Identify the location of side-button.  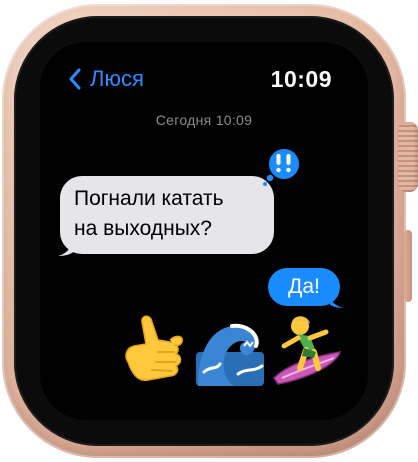
(408, 266).